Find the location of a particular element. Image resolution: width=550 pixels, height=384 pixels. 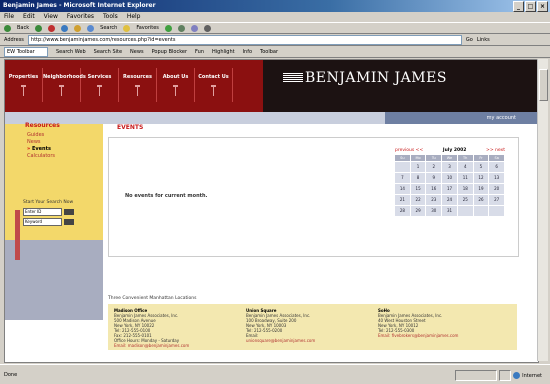

site-logo: BENJAMIN JAMES is located at coordinates (365, 78).